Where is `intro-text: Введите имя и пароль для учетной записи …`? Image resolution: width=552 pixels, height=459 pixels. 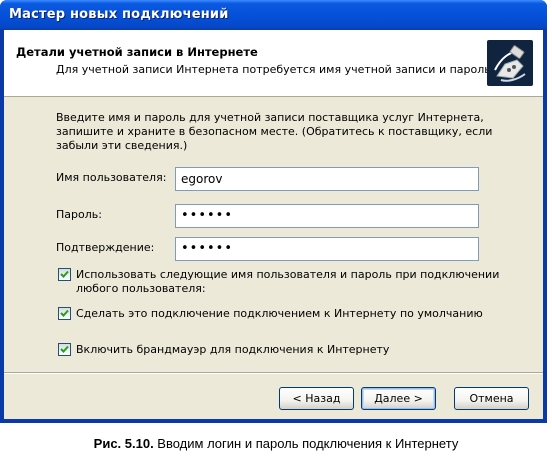
intro-text: Введите имя и пароль для учетной записи … is located at coordinates (274, 131).